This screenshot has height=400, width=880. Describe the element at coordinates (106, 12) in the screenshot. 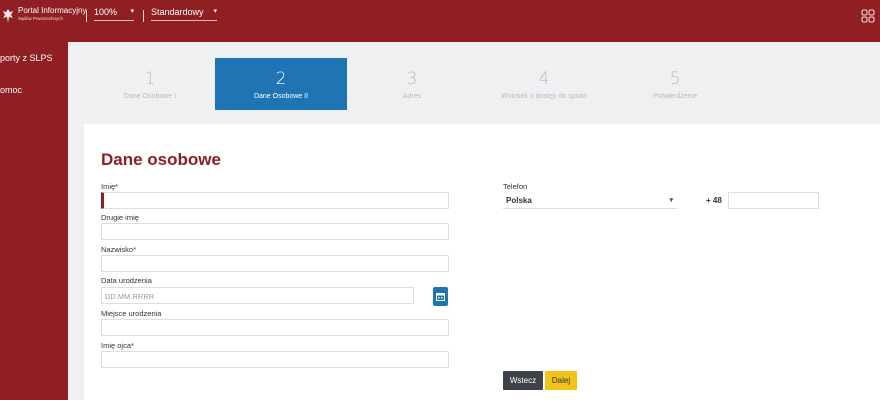

I see `zoom-value: 100%` at that location.